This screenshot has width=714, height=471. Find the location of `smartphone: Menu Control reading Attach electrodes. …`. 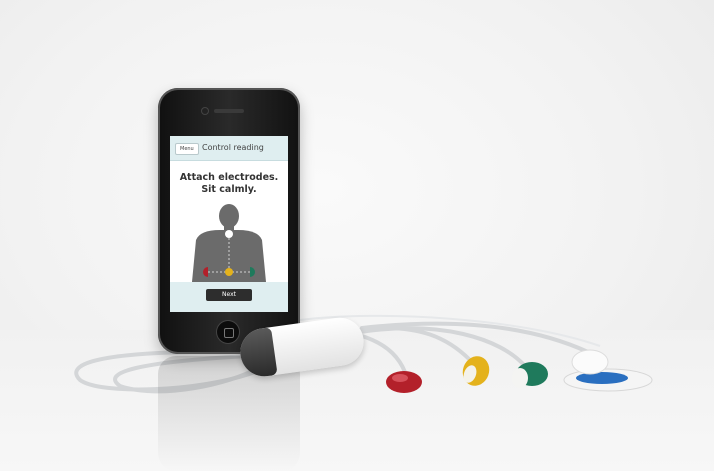

smartphone: Menu Control reading Attach electrodes. … is located at coordinates (229, 221).